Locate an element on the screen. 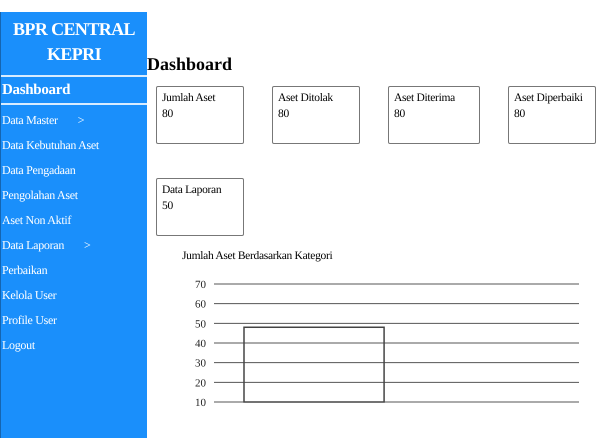  page-title: Dashboard is located at coordinates (190, 64).